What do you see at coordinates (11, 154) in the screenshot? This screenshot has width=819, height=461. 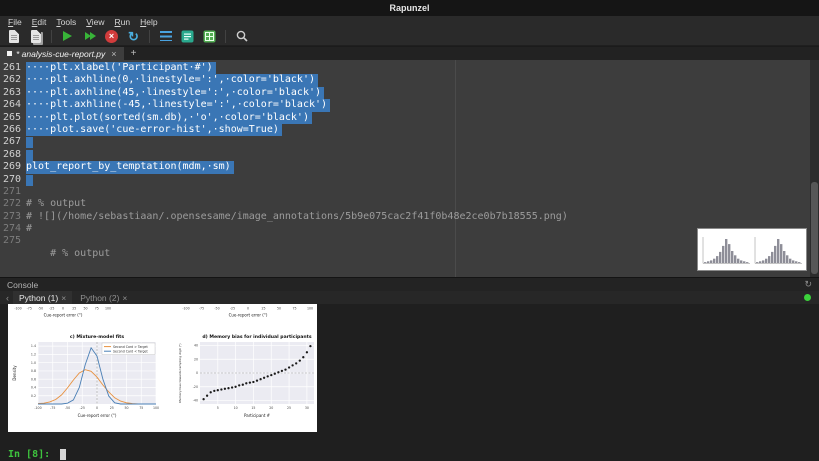 I see `line-number: 268` at bounding box center [11, 154].